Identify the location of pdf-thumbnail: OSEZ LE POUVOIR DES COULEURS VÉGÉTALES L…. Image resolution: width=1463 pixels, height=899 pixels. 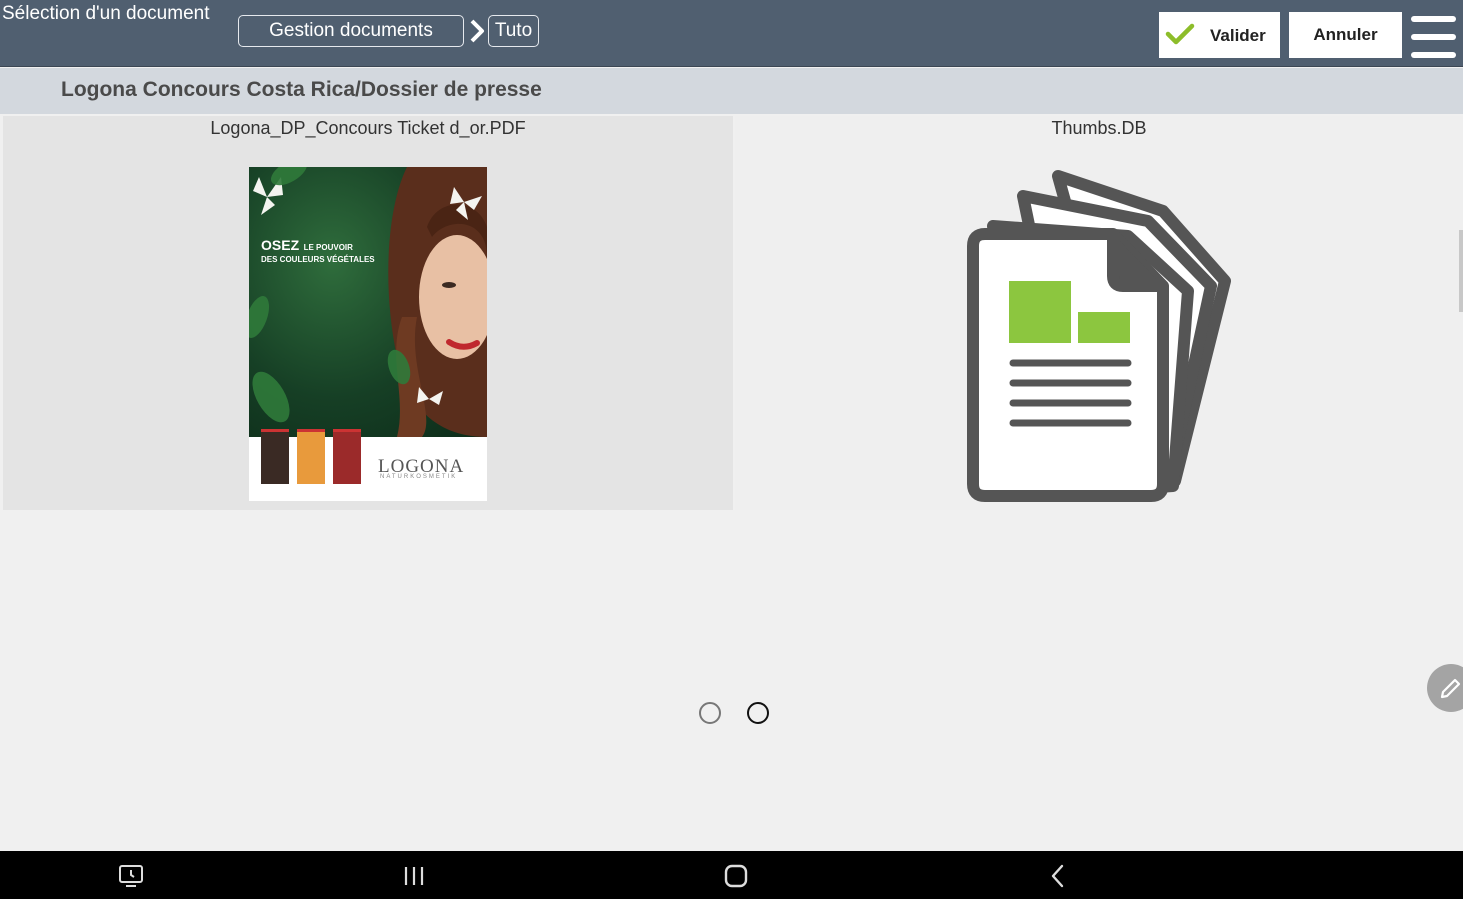
(368, 334).